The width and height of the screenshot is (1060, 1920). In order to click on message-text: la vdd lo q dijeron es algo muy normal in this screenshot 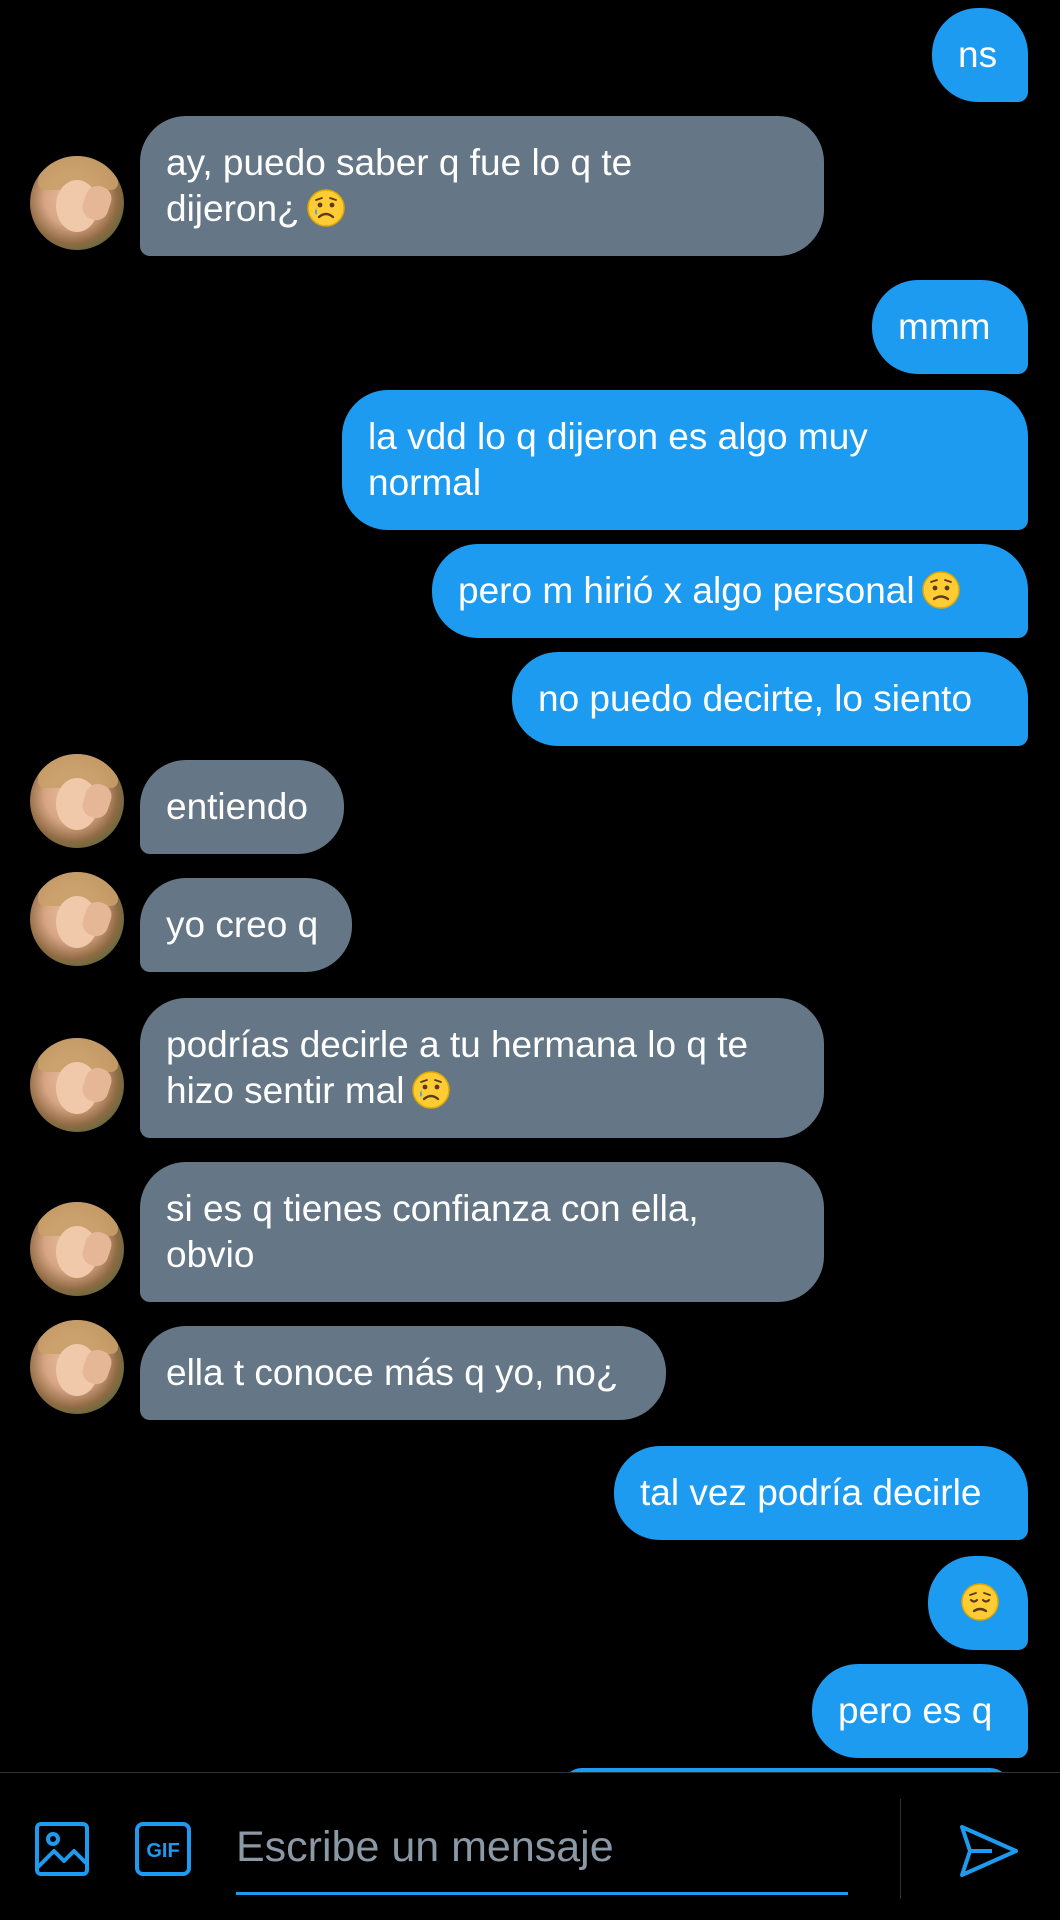, I will do `click(618, 459)`.